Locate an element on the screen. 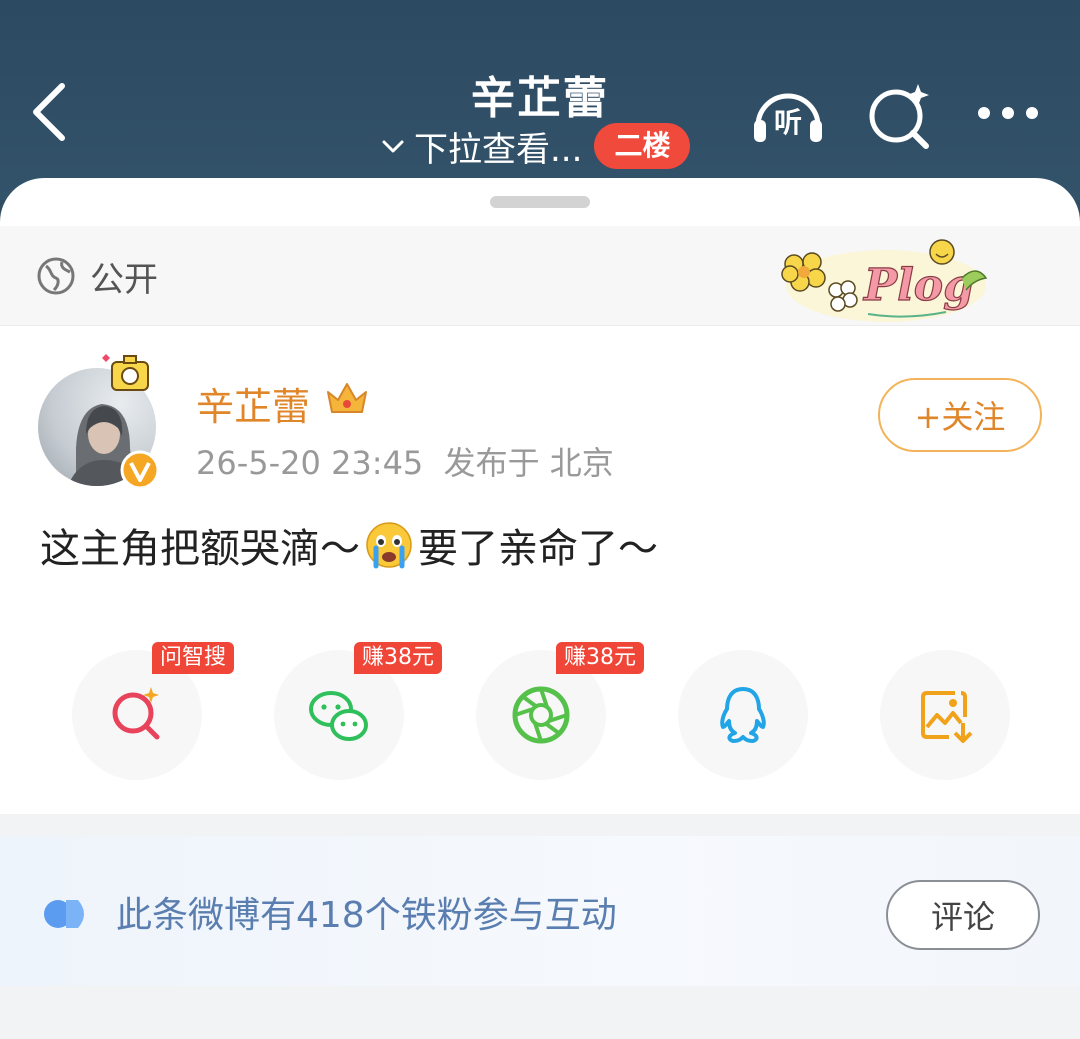  listen-label: 听 is located at coordinates (788, 122).